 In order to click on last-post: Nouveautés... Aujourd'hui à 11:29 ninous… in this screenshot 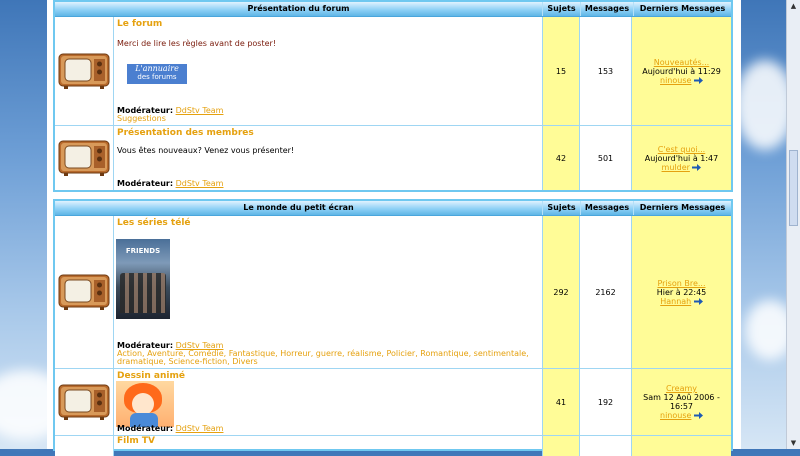, I will do `click(681, 71)`.